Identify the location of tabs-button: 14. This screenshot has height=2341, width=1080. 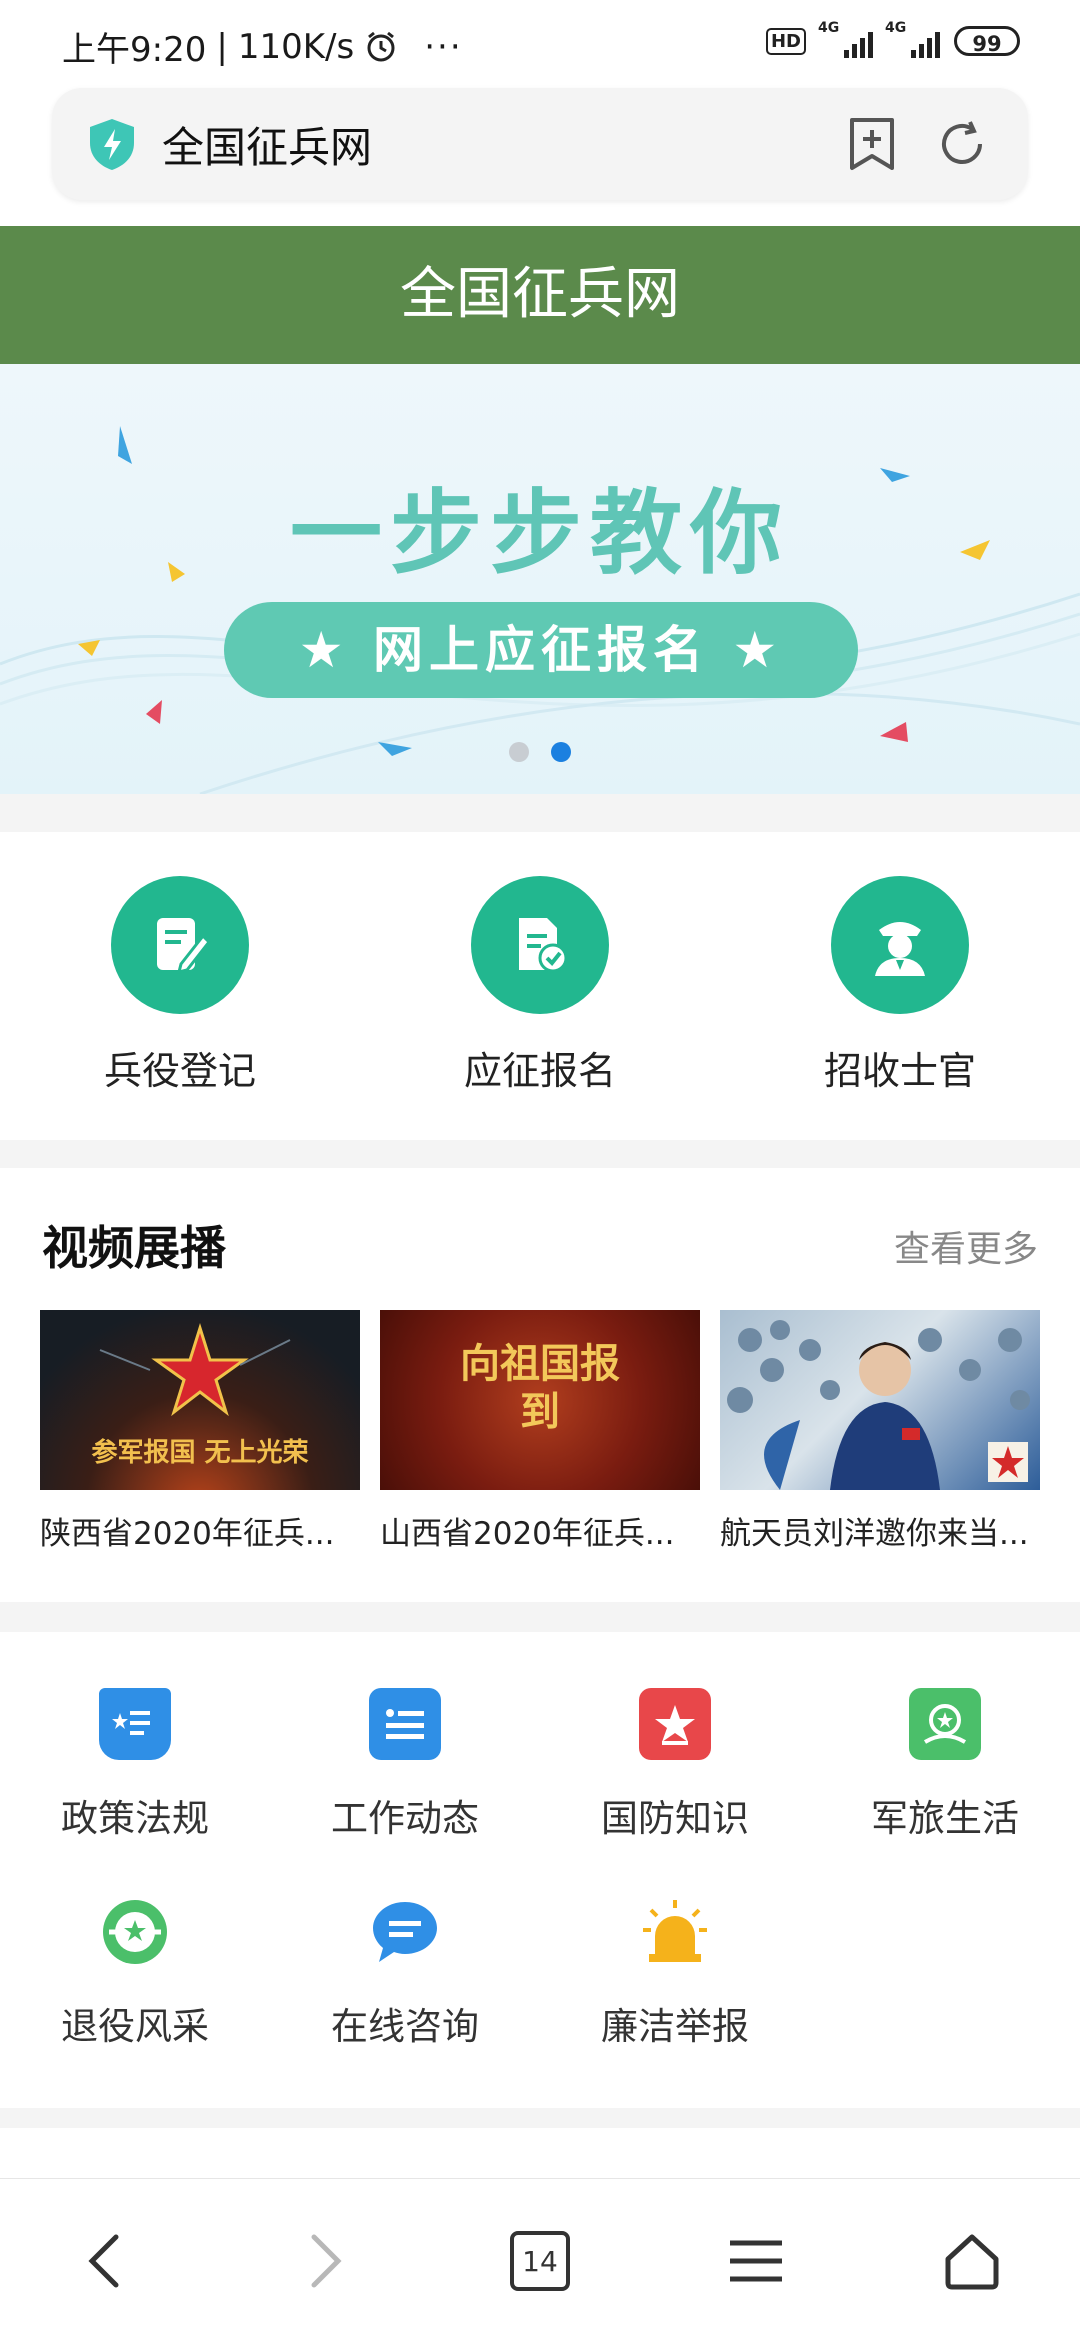
(540, 2261).